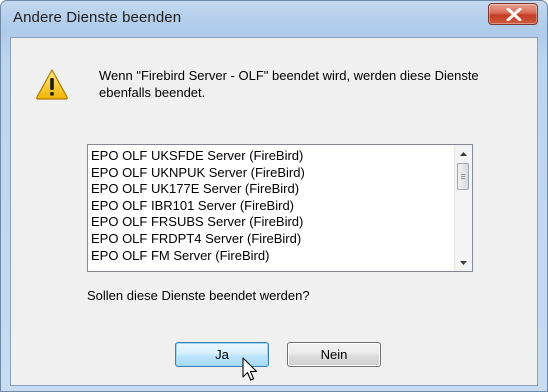 The height and width of the screenshot is (392, 548). I want to click on title-bar: Andere Dienste beenden, so click(274, 19).